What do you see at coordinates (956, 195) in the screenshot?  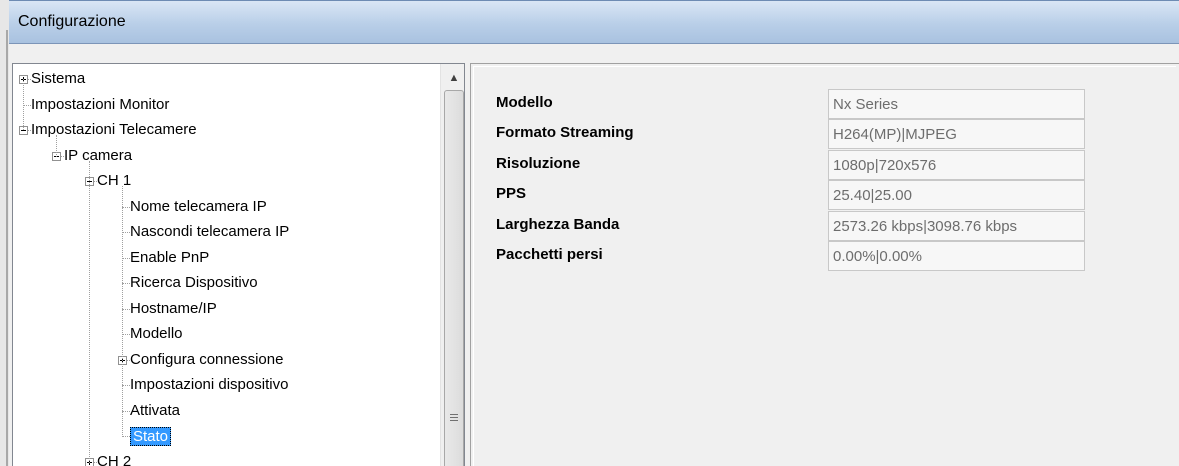 I see `status-value-field: 25.40|25.00` at bounding box center [956, 195].